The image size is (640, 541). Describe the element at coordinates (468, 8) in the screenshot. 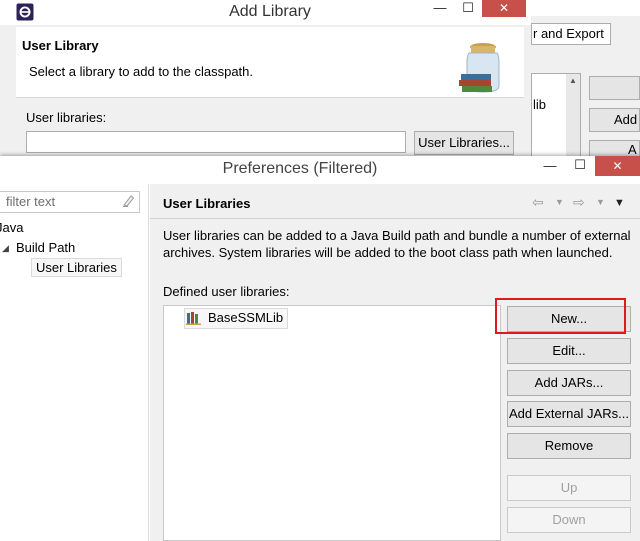

I see `add-library-maximize-button: ☐` at that location.